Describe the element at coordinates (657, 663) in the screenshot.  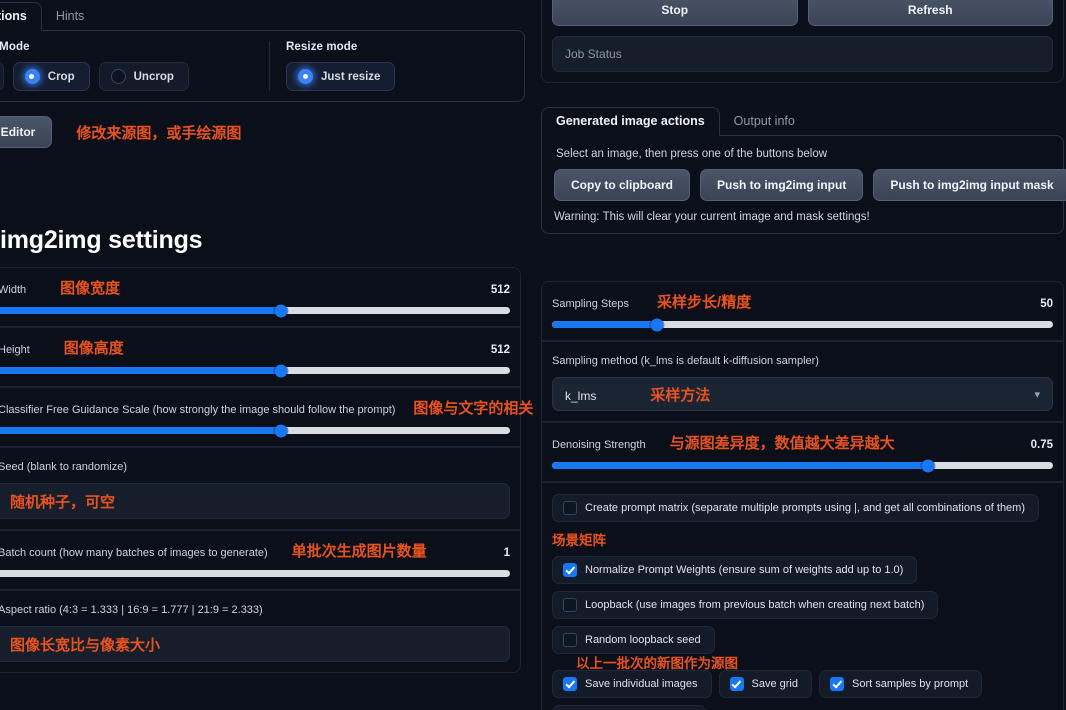
I see `loopback-annotation: 以上一批次的新图作为源图` at that location.